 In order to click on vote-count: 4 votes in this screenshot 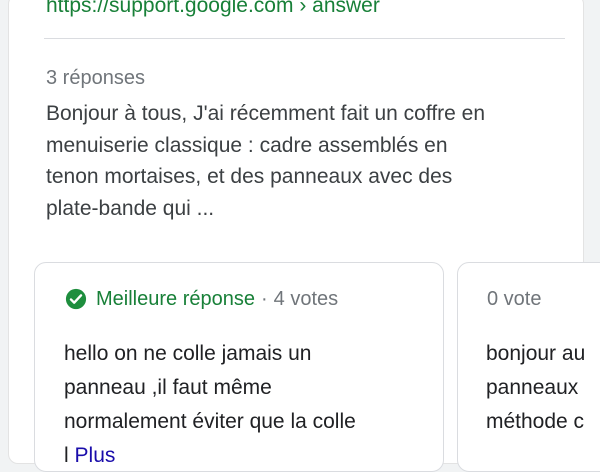, I will do `click(306, 299)`.